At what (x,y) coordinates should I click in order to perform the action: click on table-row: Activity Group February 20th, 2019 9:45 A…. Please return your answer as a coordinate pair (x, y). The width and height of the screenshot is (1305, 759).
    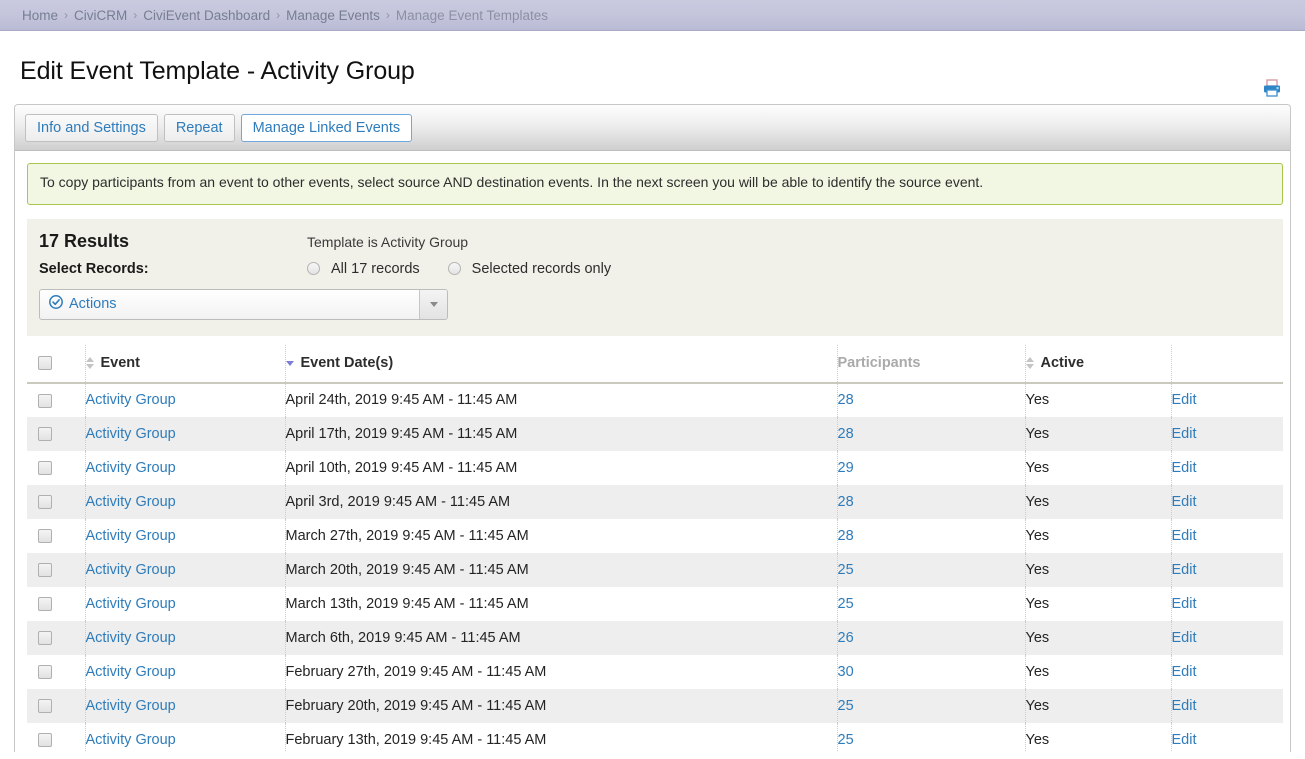
    Looking at the image, I should click on (655, 705).